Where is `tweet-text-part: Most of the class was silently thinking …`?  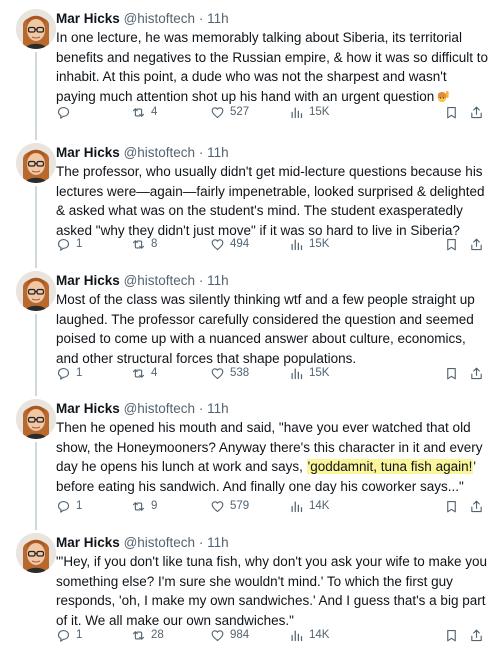
tweet-text-part: Most of the class was silently thinking … is located at coordinates (265, 329).